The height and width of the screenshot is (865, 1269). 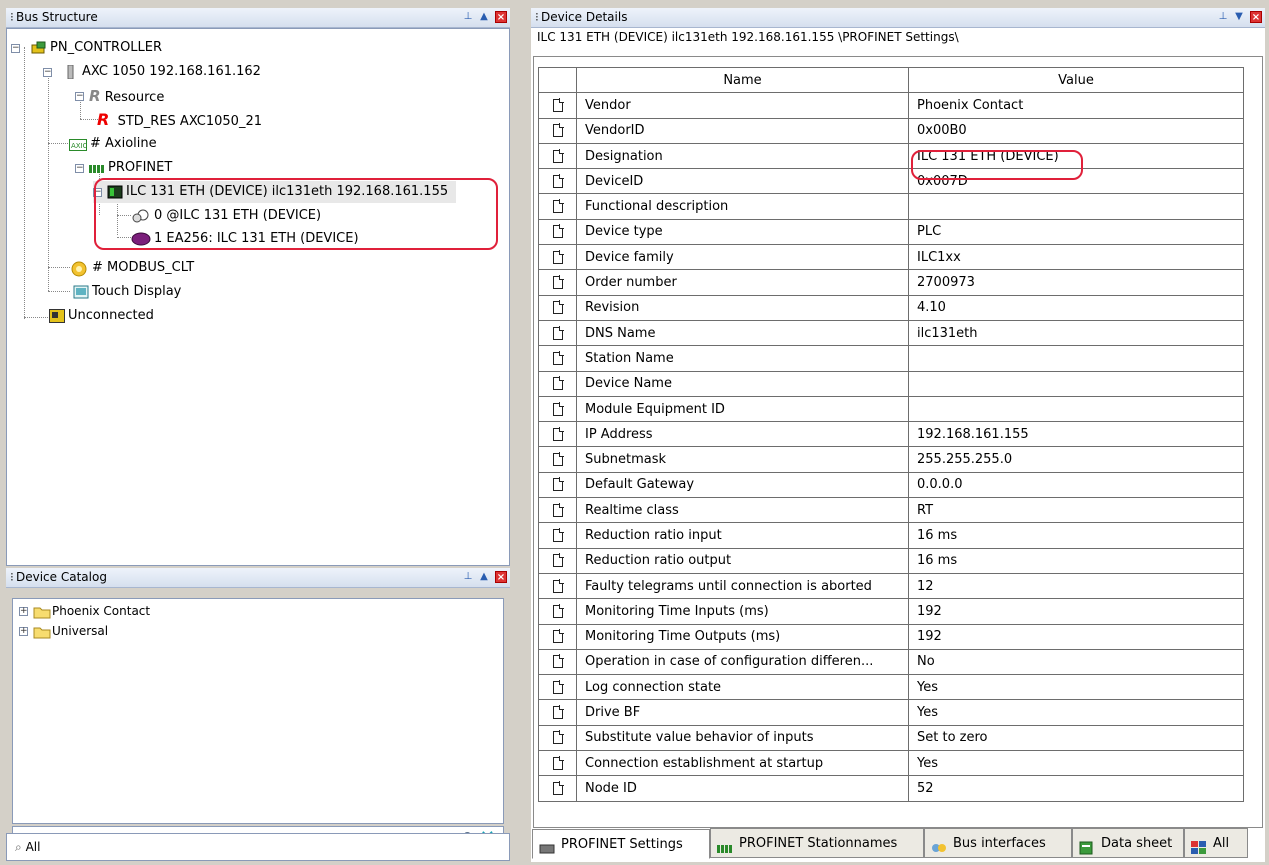 What do you see at coordinates (113, 144) in the screenshot?
I see `tree-node-axioline: AXIO # Axioline` at bounding box center [113, 144].